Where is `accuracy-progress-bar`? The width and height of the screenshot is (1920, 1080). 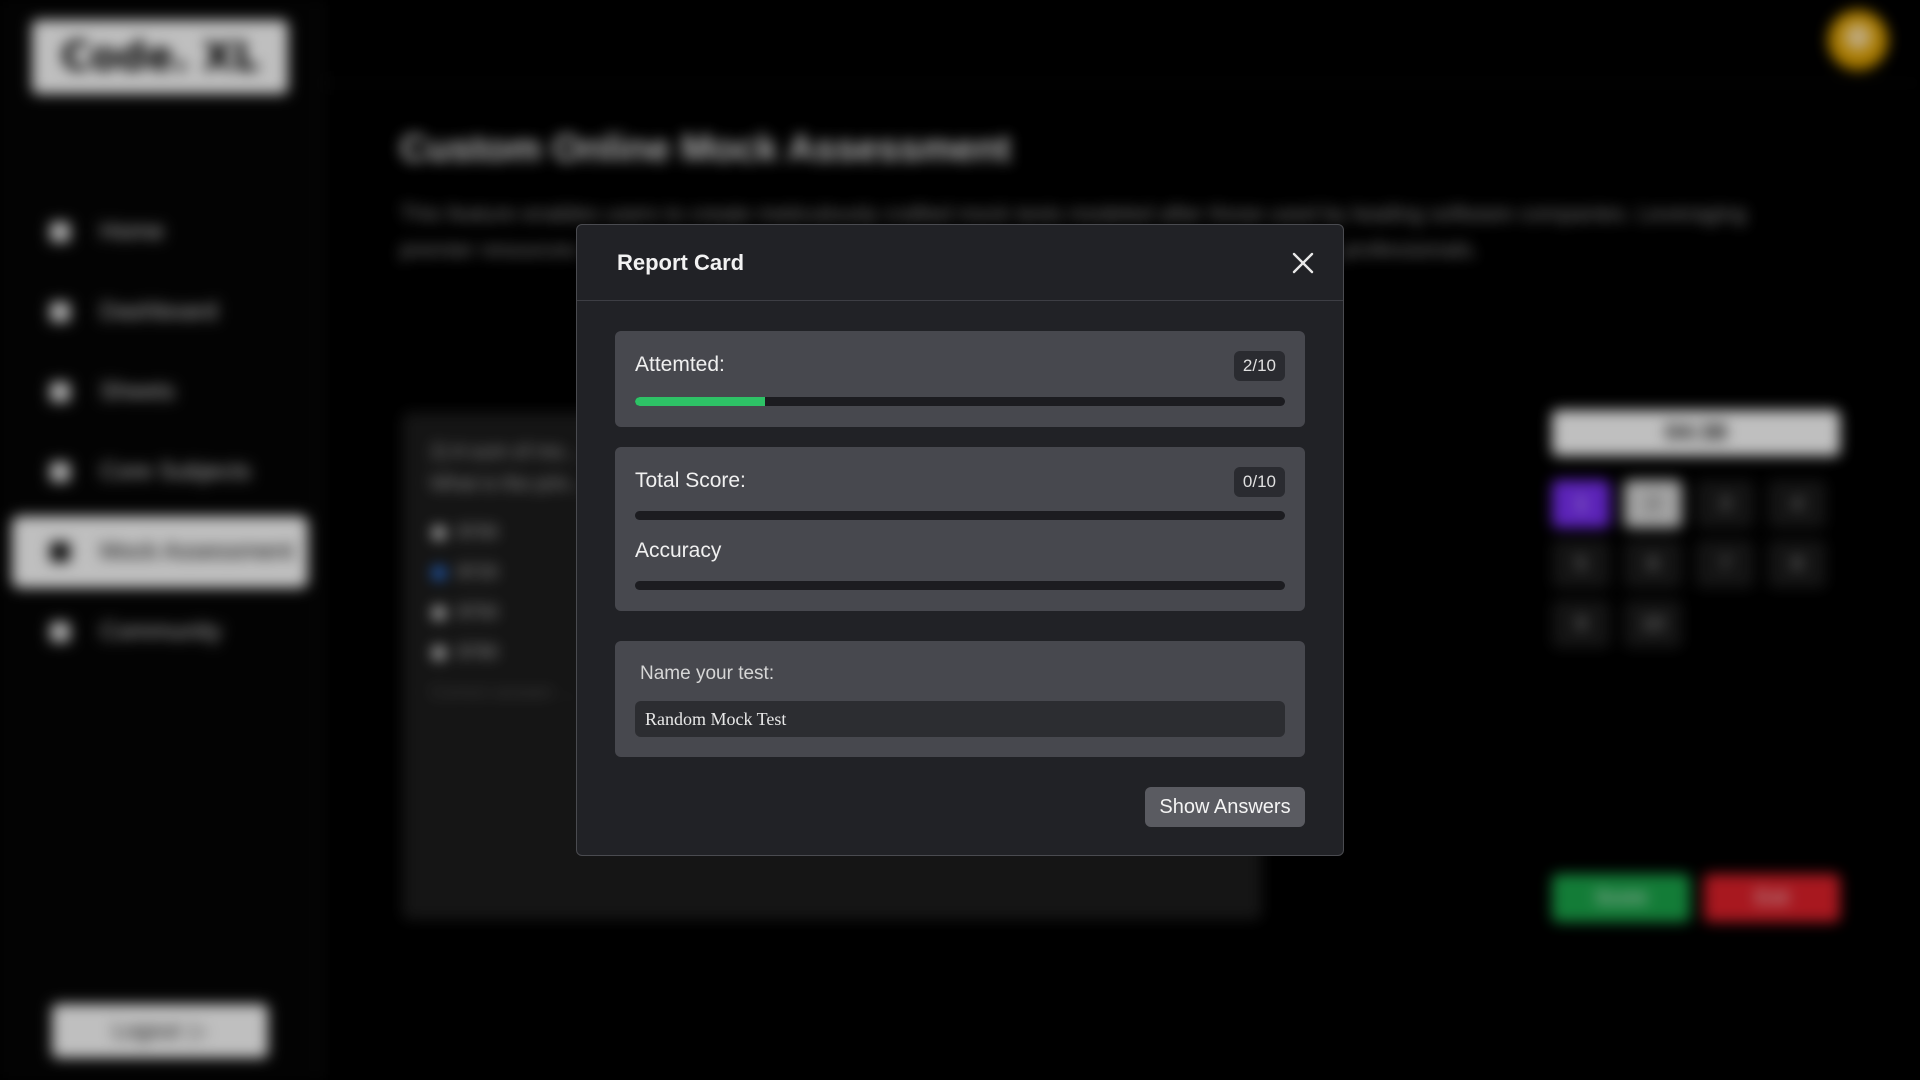
accuracy-progress-bar is located at coordinates (960, 585).